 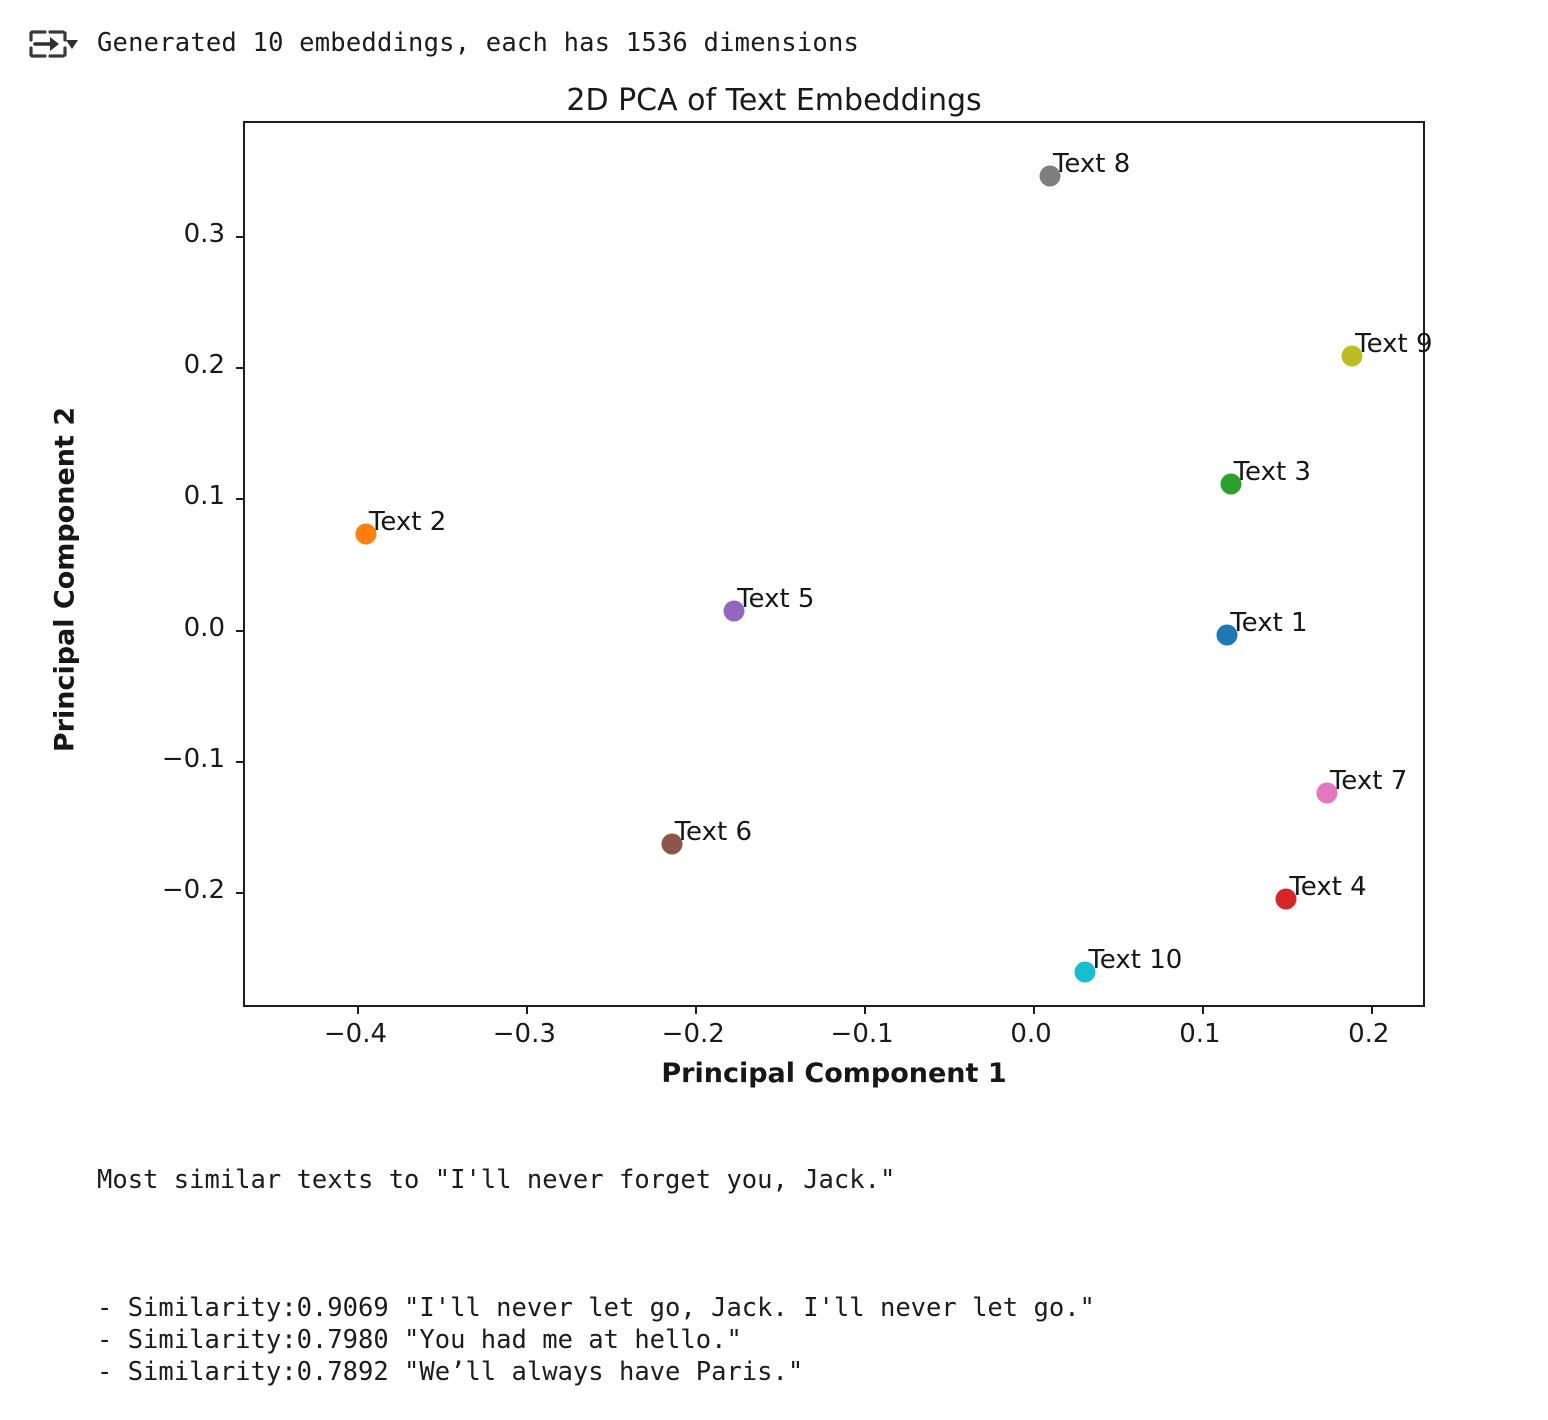 I want to click on y-axis-label: Principal Component 2, so click(x=65, y=579).